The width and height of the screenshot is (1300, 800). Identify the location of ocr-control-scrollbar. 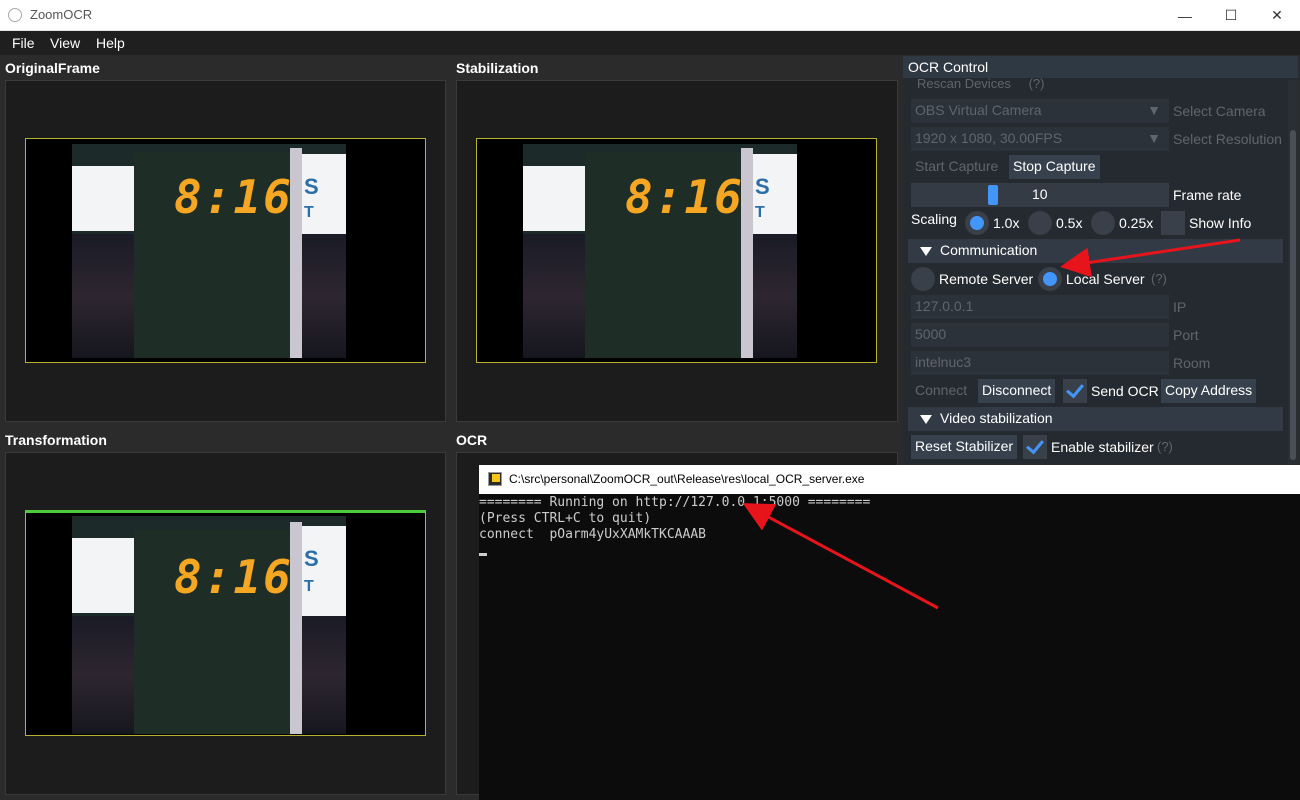
(1293, 272).